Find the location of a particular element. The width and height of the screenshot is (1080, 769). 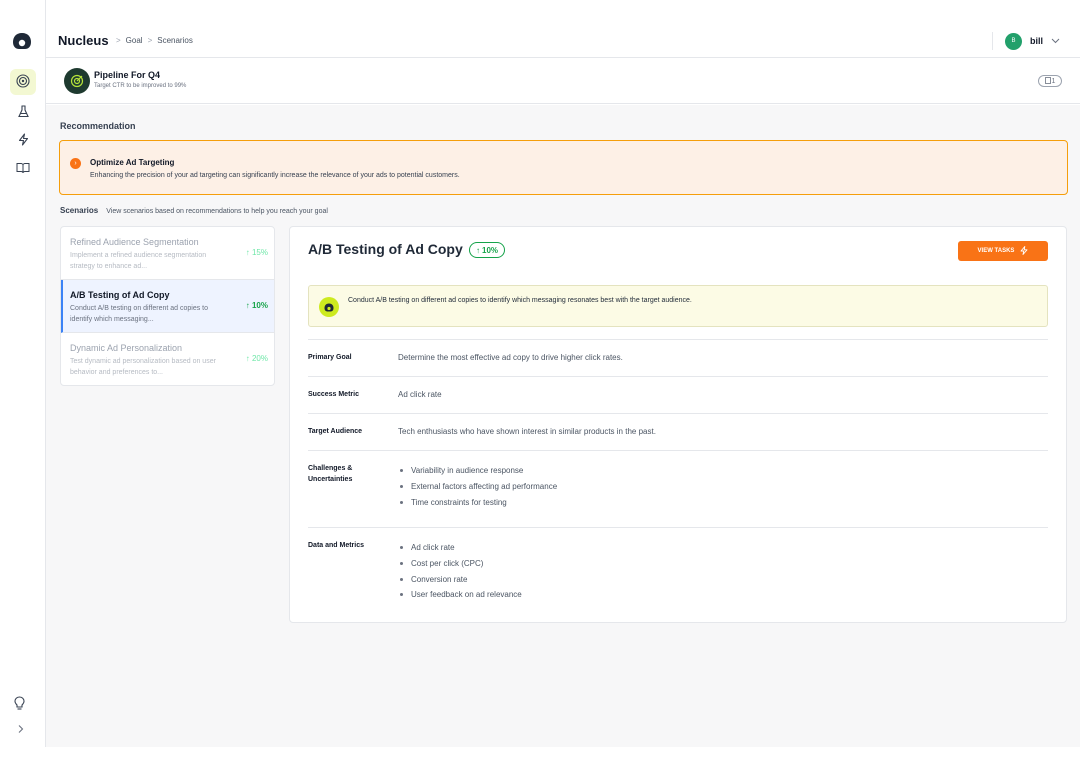

target-icon is located at coordinates (23, 82).